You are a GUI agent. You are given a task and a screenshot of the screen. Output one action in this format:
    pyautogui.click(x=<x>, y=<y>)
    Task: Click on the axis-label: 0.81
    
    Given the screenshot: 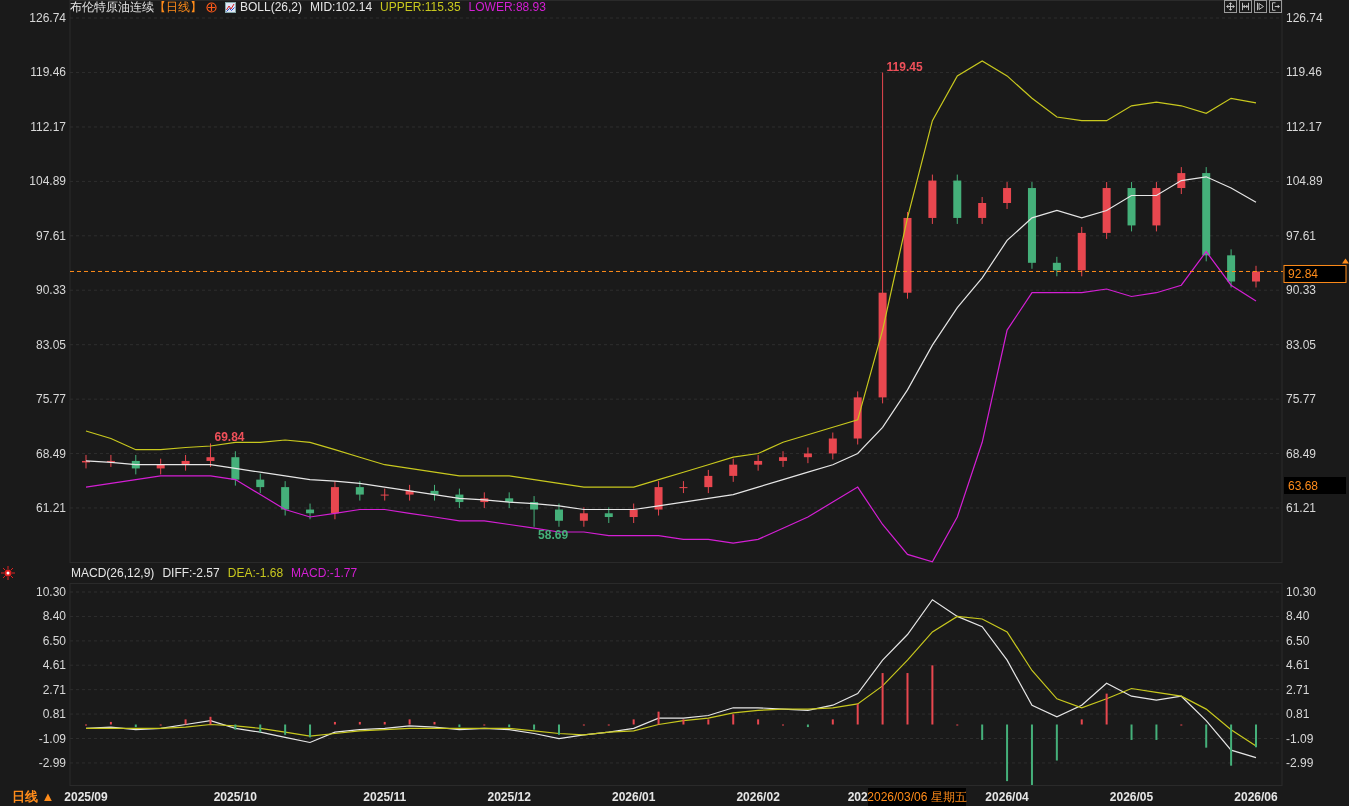 What is the action you would take?
    pyautogui.click(x=1298, y=714)
    